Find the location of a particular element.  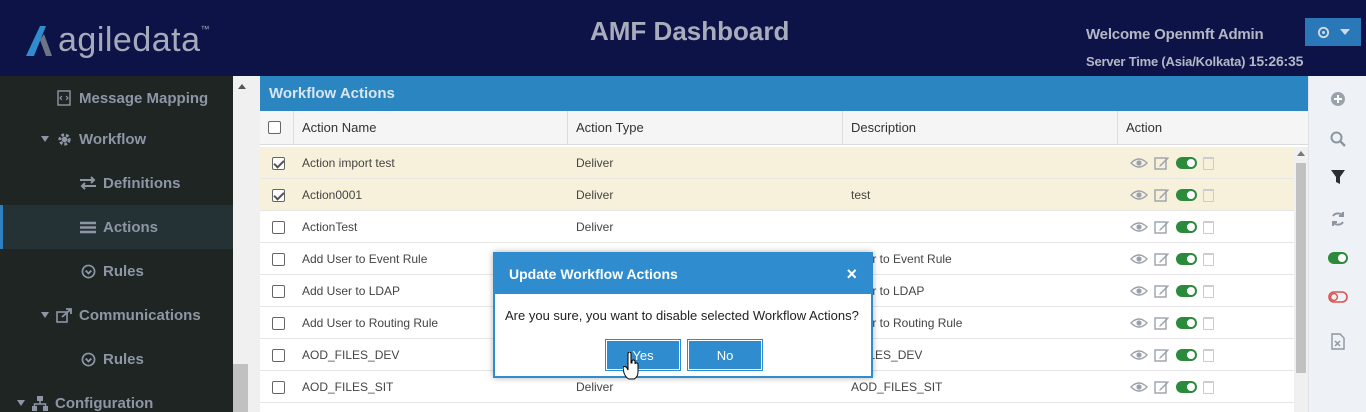

hand-pointer-icon is located at coordinates (631, 366).